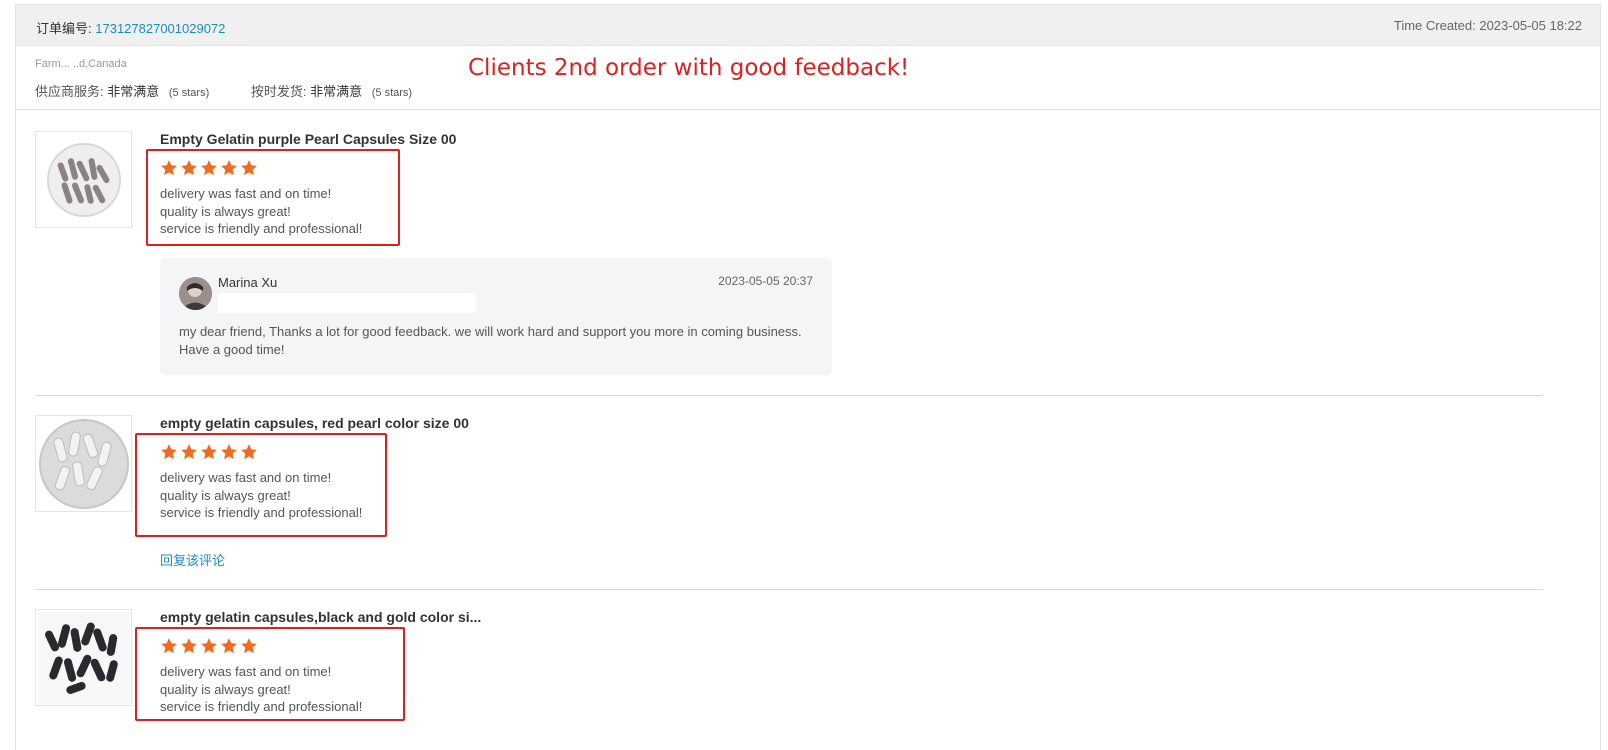 The width and height of the screenshot is (1608, 750). I want to click on buyer-address: Farm... ..d,Canada, so click(81, 64).